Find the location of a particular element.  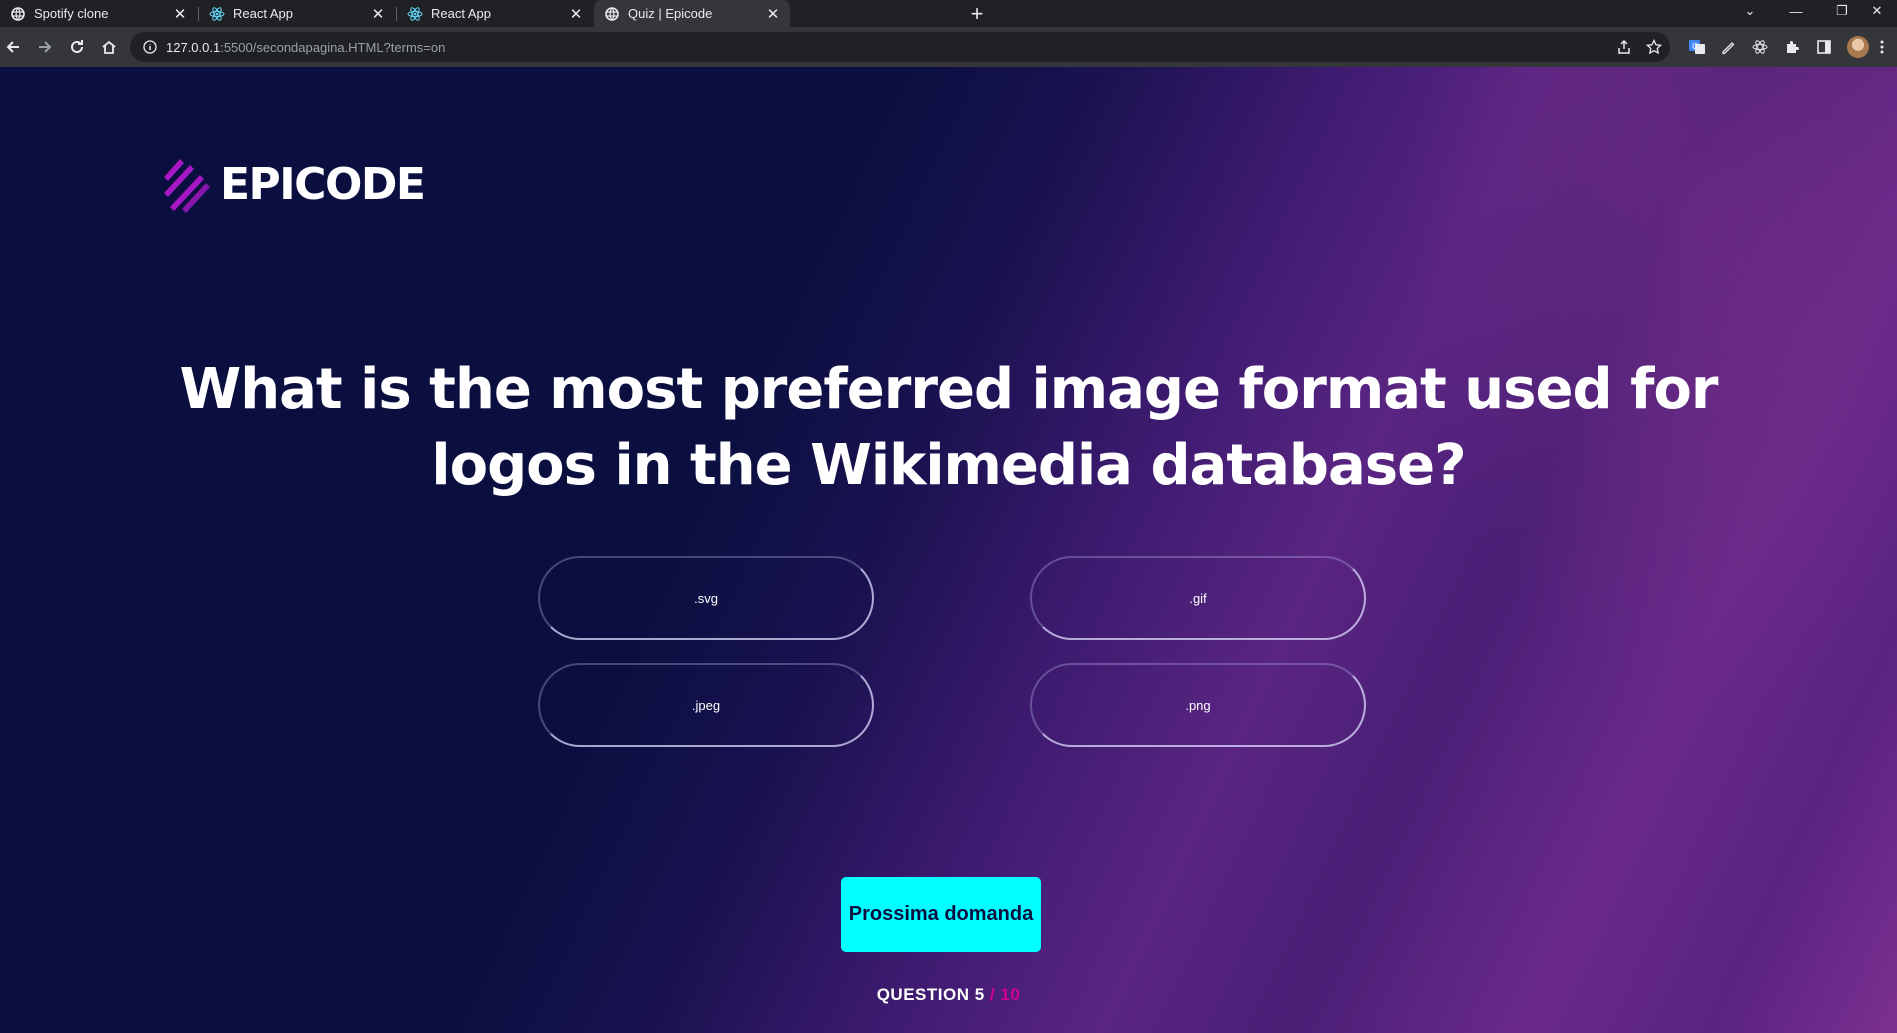

back-icon is located at coordinates (13, 47).